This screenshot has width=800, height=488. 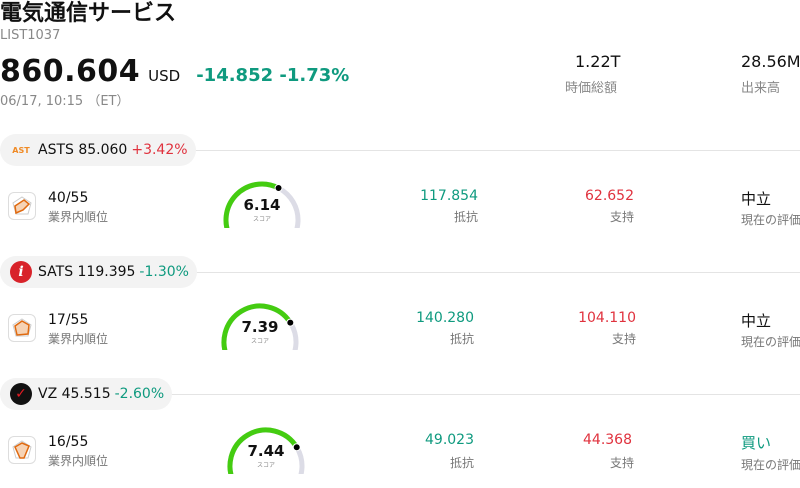 What do you see at coordinates (159, 150) in the screenshot?
I see `stock-change-pct: +3.42%` at bounding box center [159, 150].